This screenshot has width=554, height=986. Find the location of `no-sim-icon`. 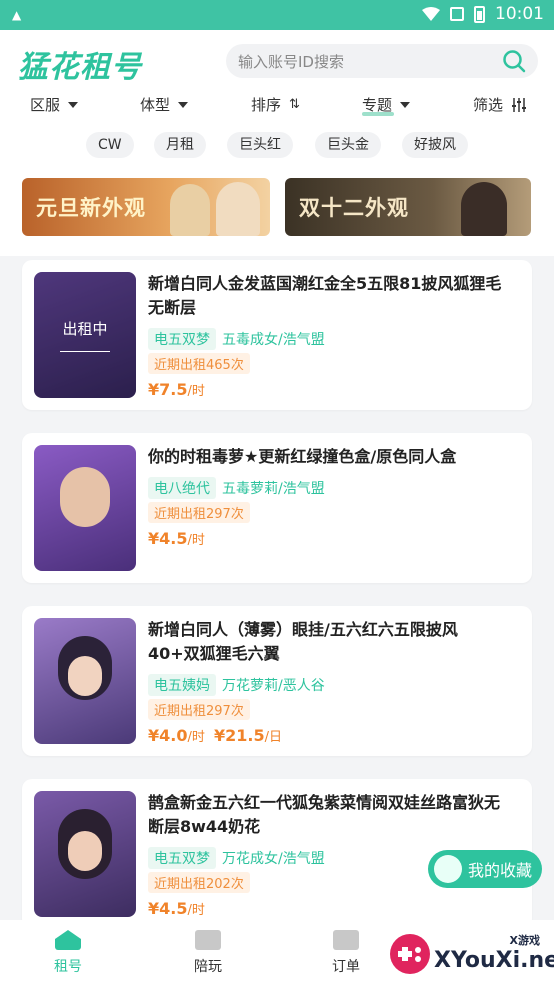

no-sim-icon is located at coordinates (457, 14).